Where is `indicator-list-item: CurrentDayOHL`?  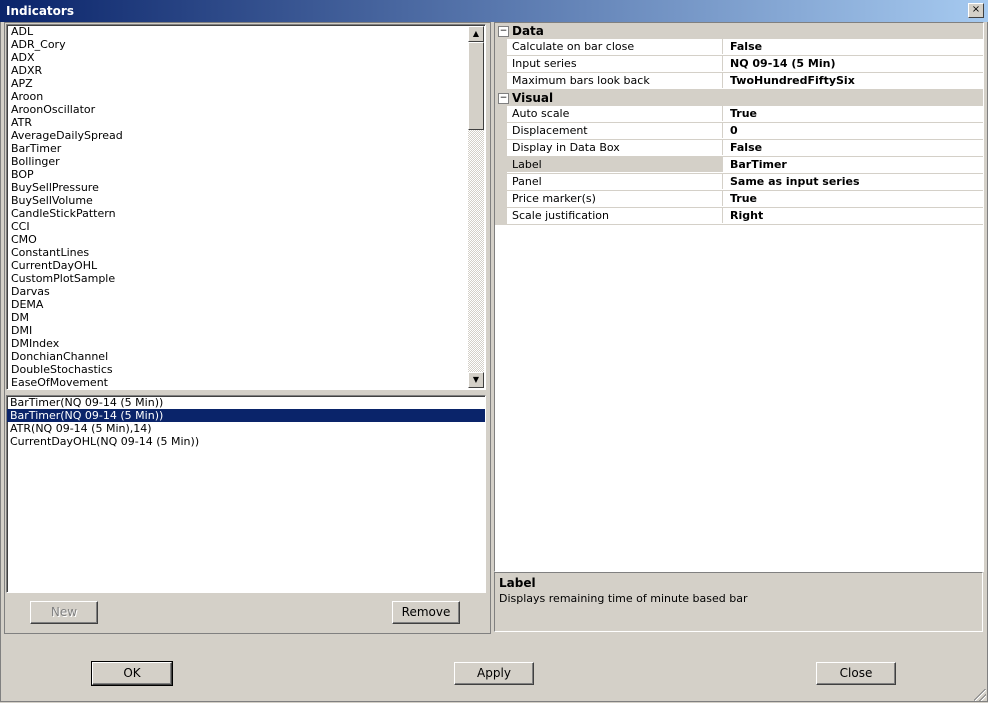
indicator-list-item: CurrentDayOHL is located at coordinates (246, 265).